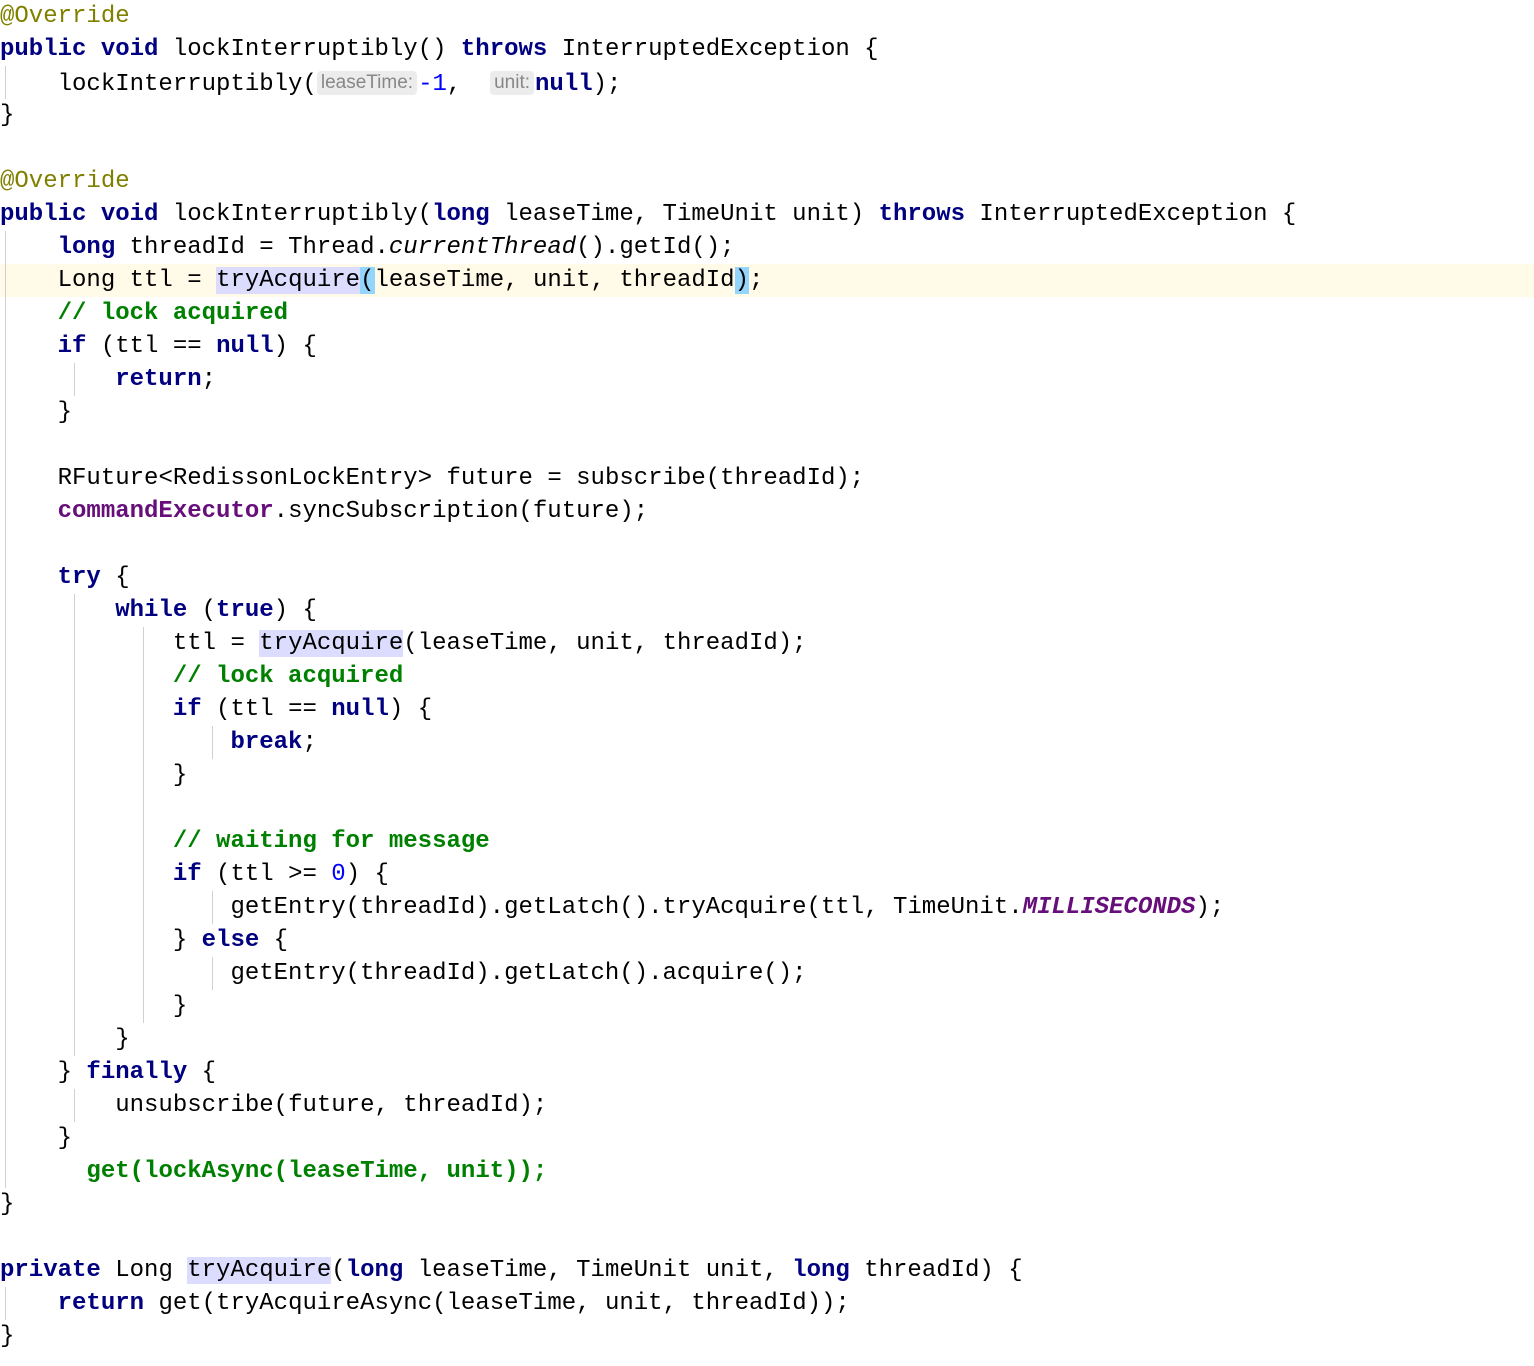  What do you see at coordinates (490, 973) in the screenshot?
I see `punctuation: ).` at bounding box center [490, 973].